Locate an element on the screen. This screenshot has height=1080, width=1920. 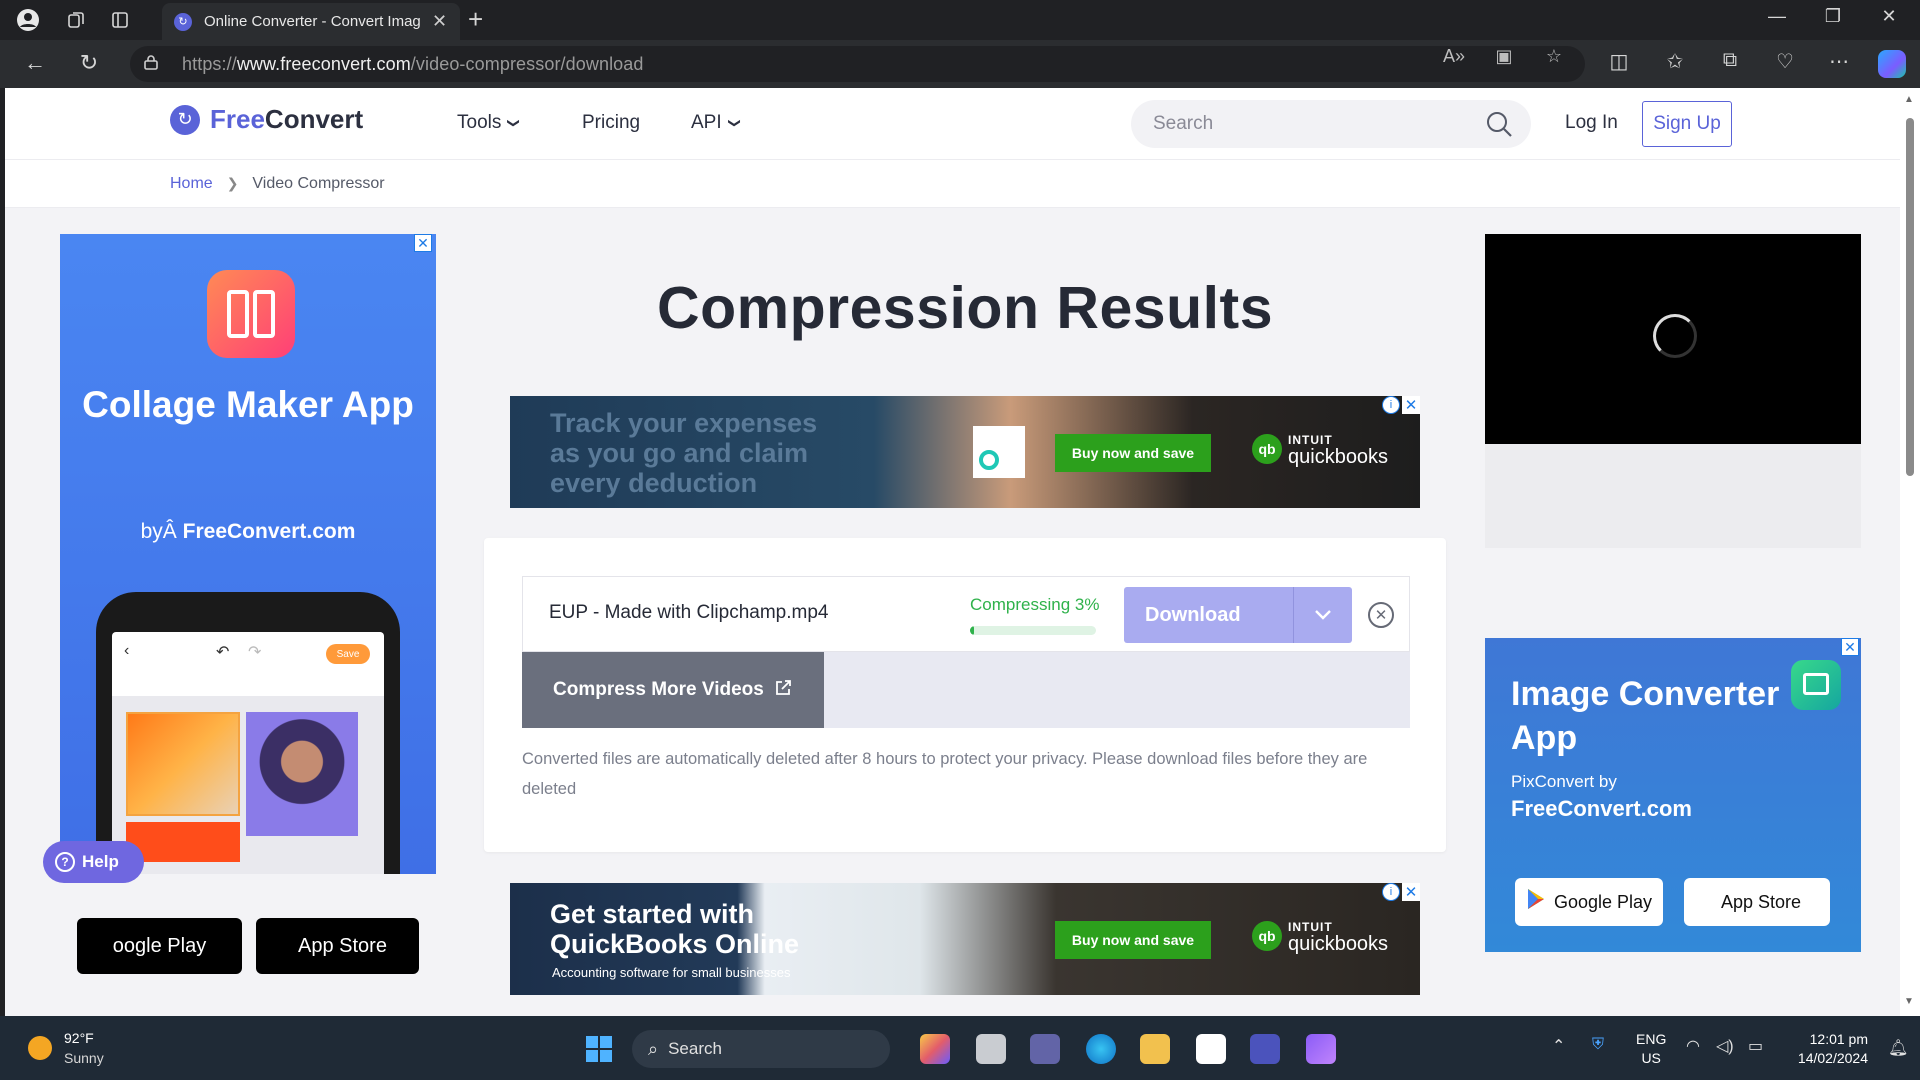
remove-file-icon: ✕ is located at coordinates (1381, 615).